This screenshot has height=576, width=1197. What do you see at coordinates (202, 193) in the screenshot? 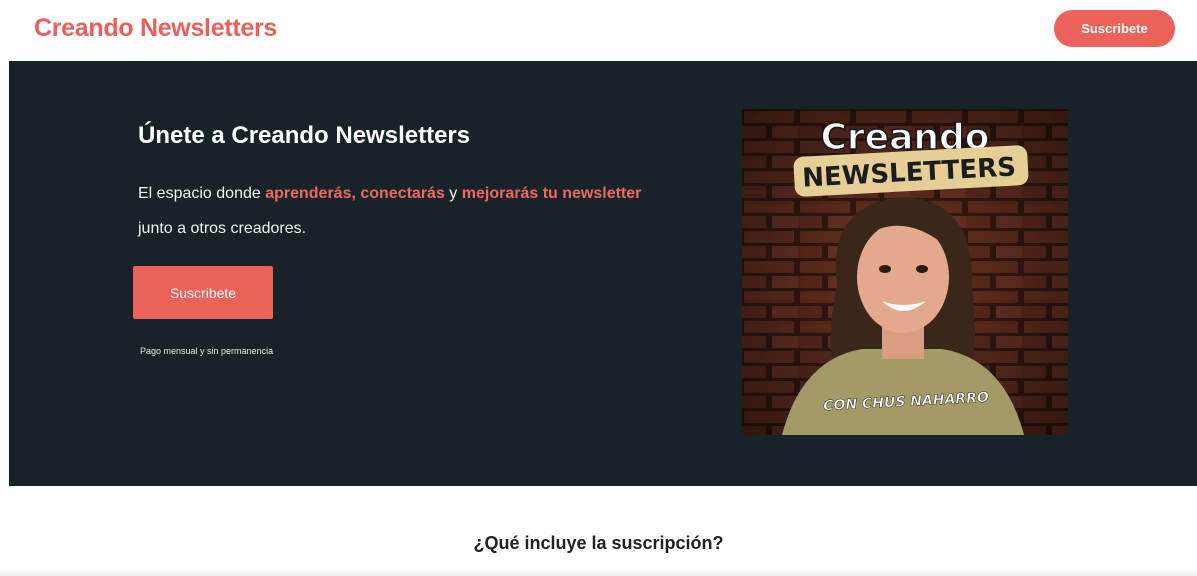
I see `hero-desc-text: El espacio donde` at bounding box center [202, 193].